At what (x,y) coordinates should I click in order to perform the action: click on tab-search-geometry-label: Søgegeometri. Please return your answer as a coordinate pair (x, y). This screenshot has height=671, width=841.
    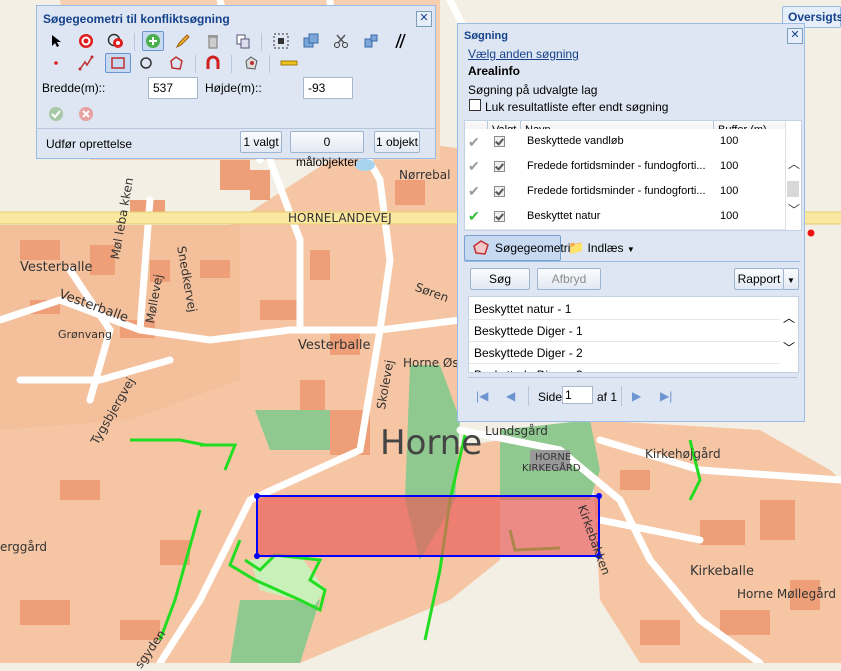
    Looking at the image, I should click on (533, 248).